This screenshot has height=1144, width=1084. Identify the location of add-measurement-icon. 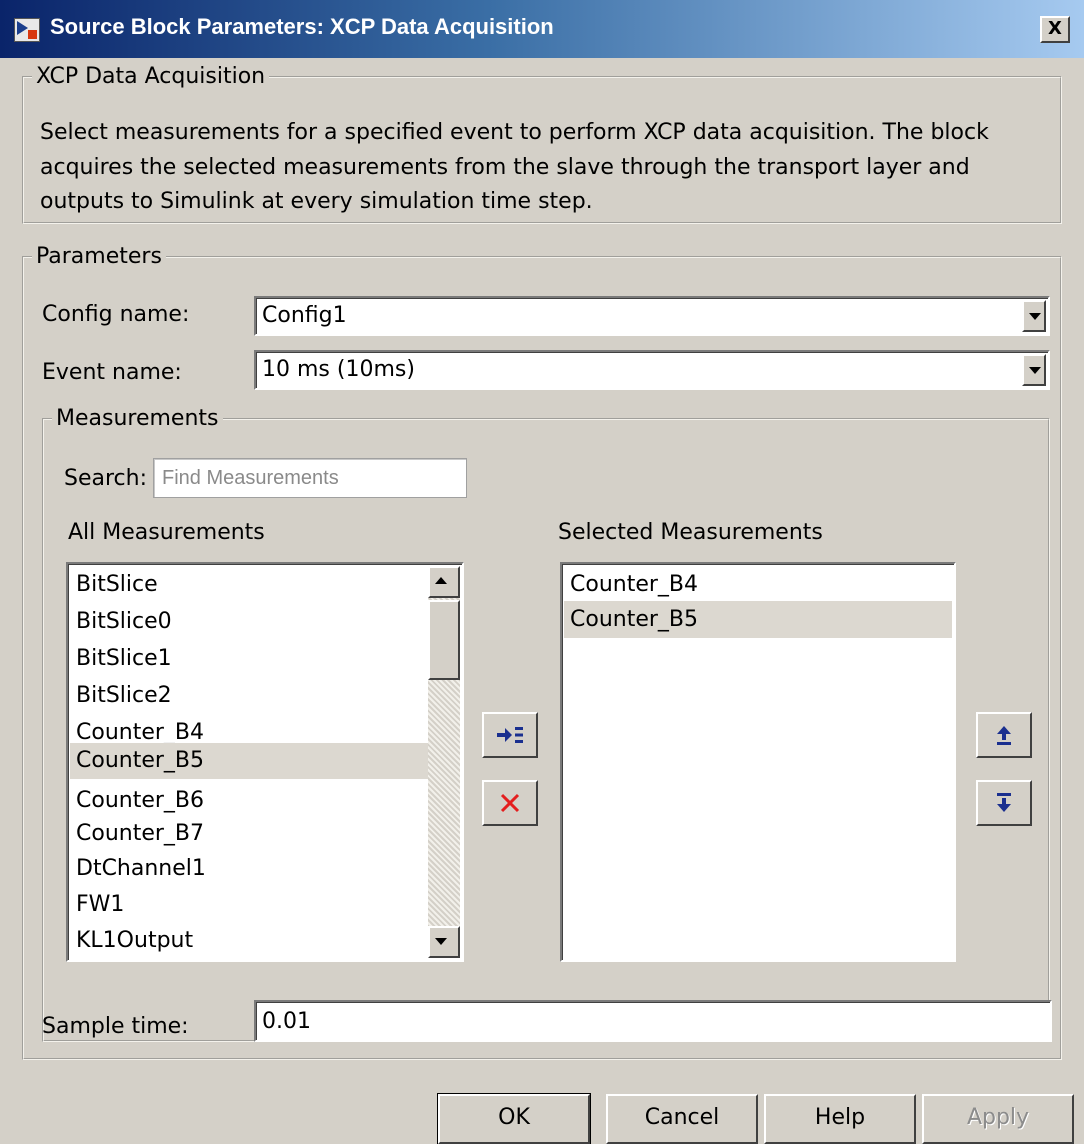
(510, 735).